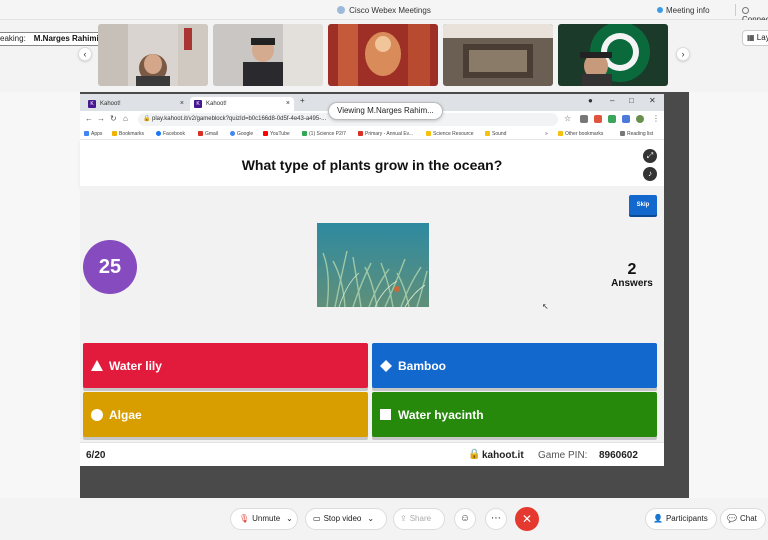 Image resolution: width=768 pixels, height=540 pixels. What do you see at coordinates (686, 518) in the screenshot?
I see `participants-label: Participants` at bounding box center [686, 518].